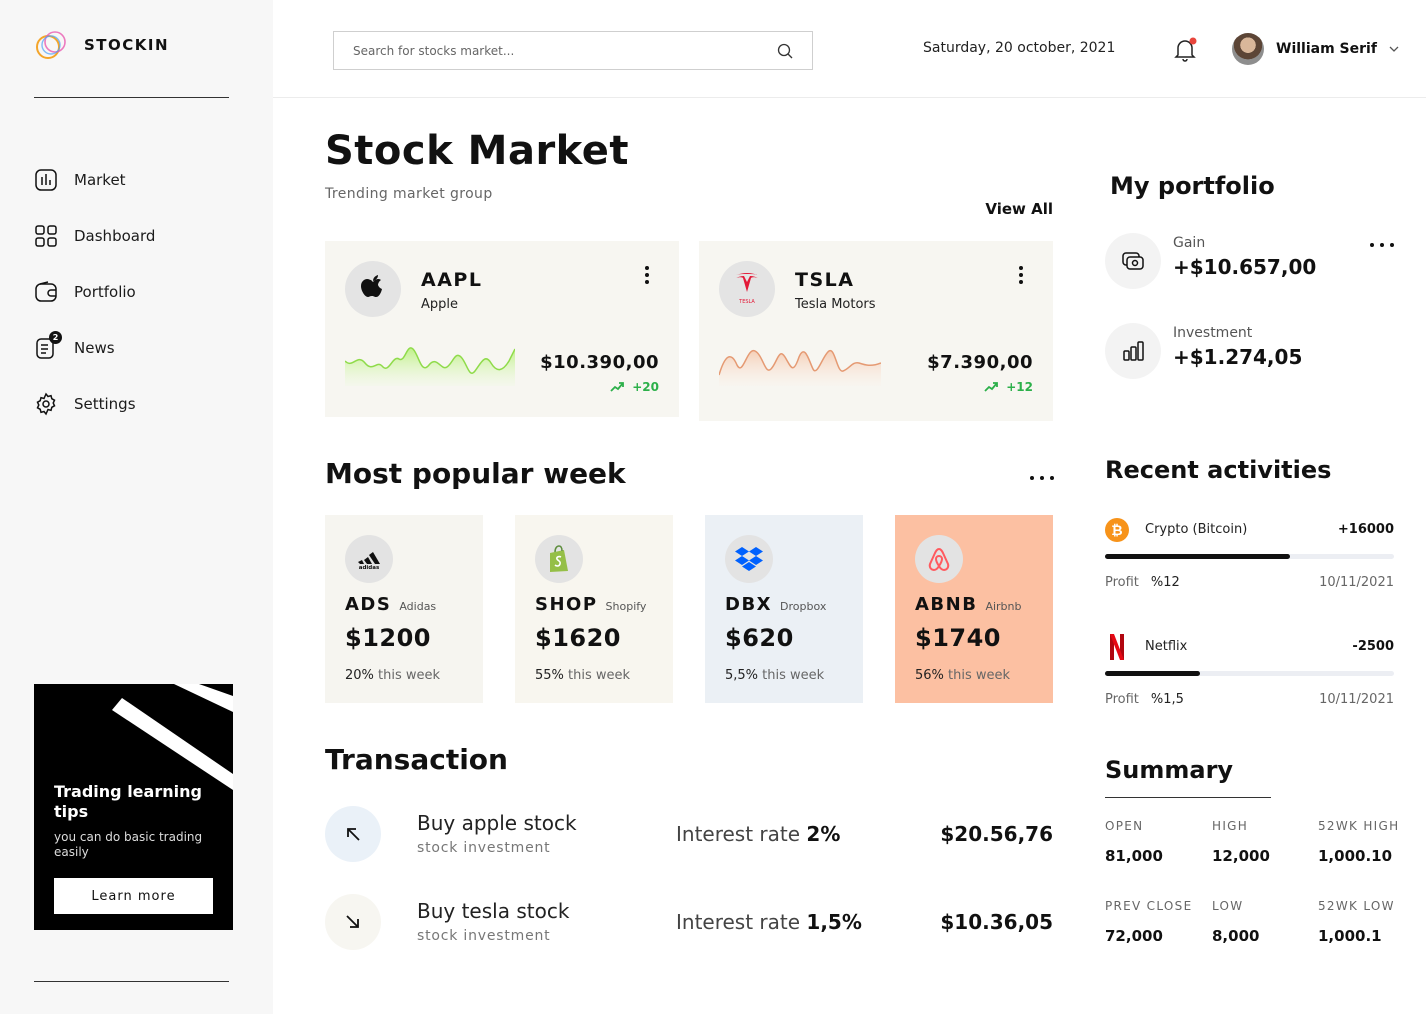  What do you see at coordinates (980, 362) in the screenshot?
I see `stock-price: $7.390,00` at bounding box center [980, 362].